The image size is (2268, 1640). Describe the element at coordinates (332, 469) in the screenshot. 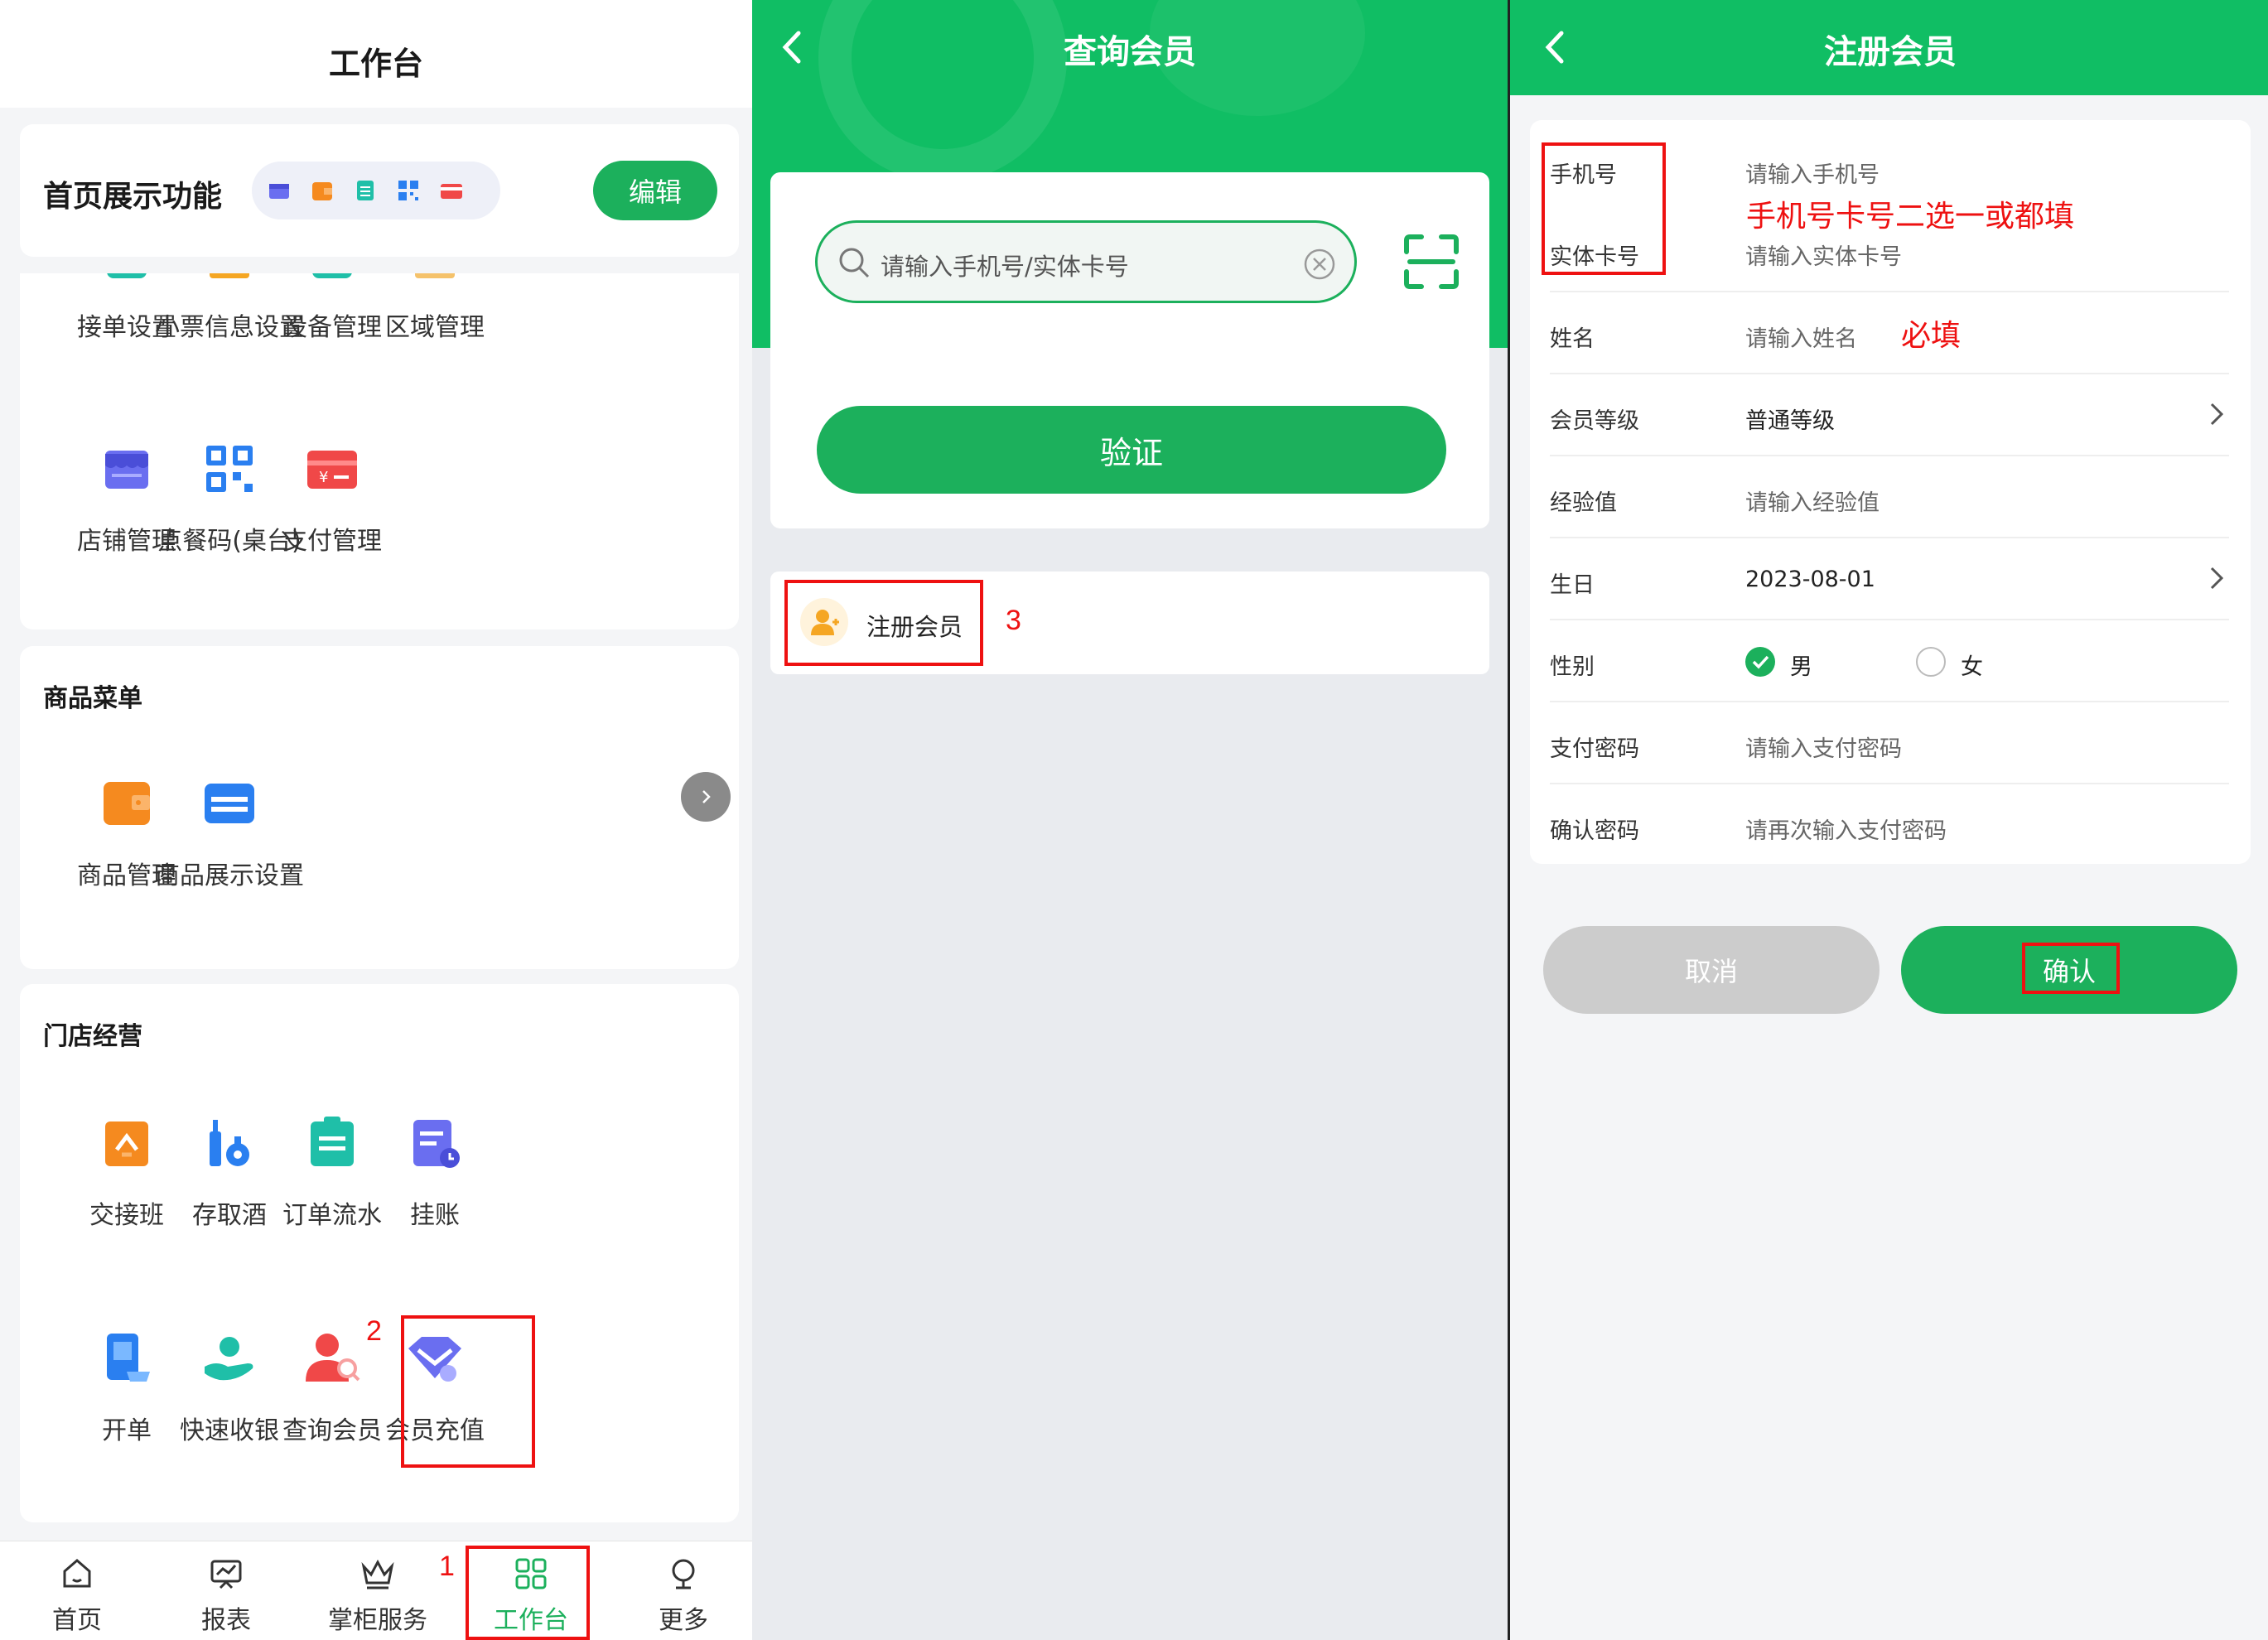

I see `payment-card-icon: ¥` at that location.